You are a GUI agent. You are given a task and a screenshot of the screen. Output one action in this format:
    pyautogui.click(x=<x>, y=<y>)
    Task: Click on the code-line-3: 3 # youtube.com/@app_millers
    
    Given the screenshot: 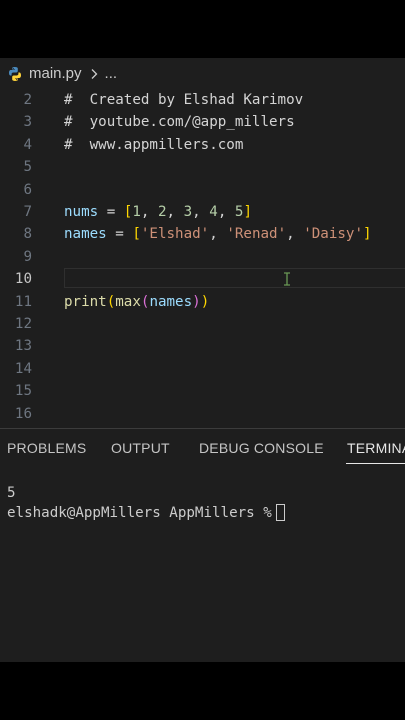 What is the action you would take?
    pyautogui.click(x=202, y=122)
    